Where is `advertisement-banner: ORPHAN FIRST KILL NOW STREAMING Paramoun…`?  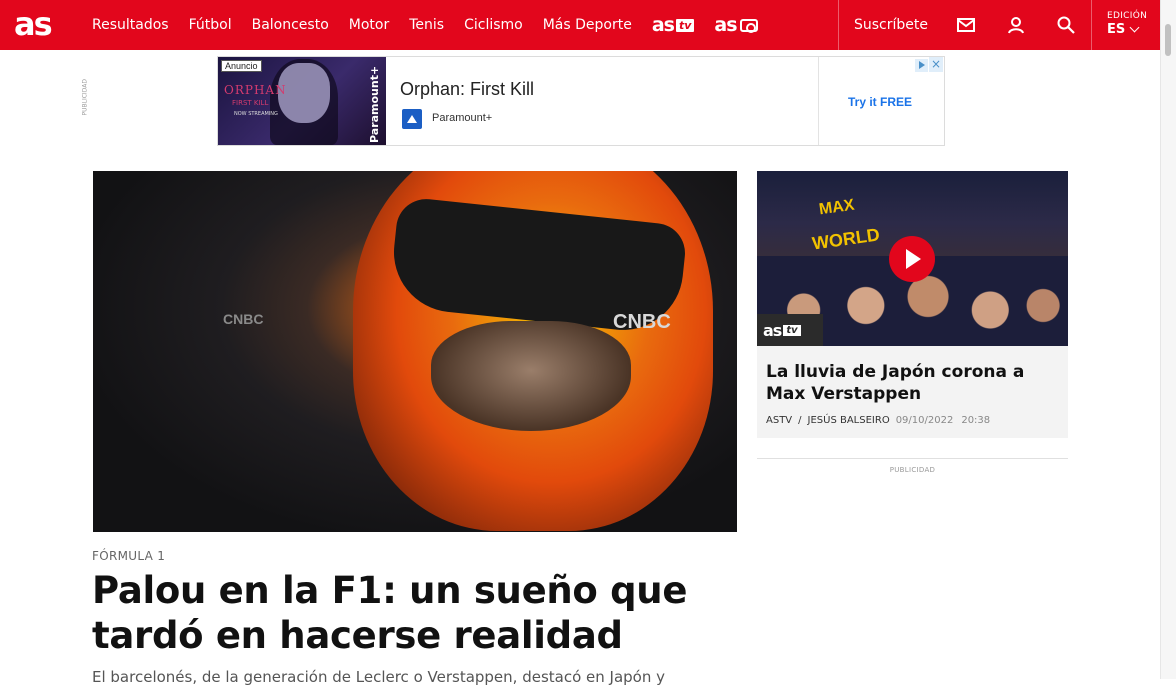
advertisement-banner: ORPHAN FIRST KILL NOW STREAMING Paramoun… is located at coordinates (581, 101).